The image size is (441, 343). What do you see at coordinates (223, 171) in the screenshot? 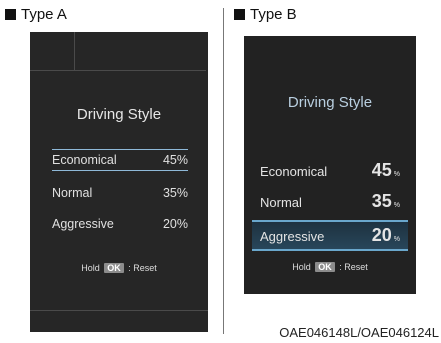
I see `divider` at bounding box center [223, 171].